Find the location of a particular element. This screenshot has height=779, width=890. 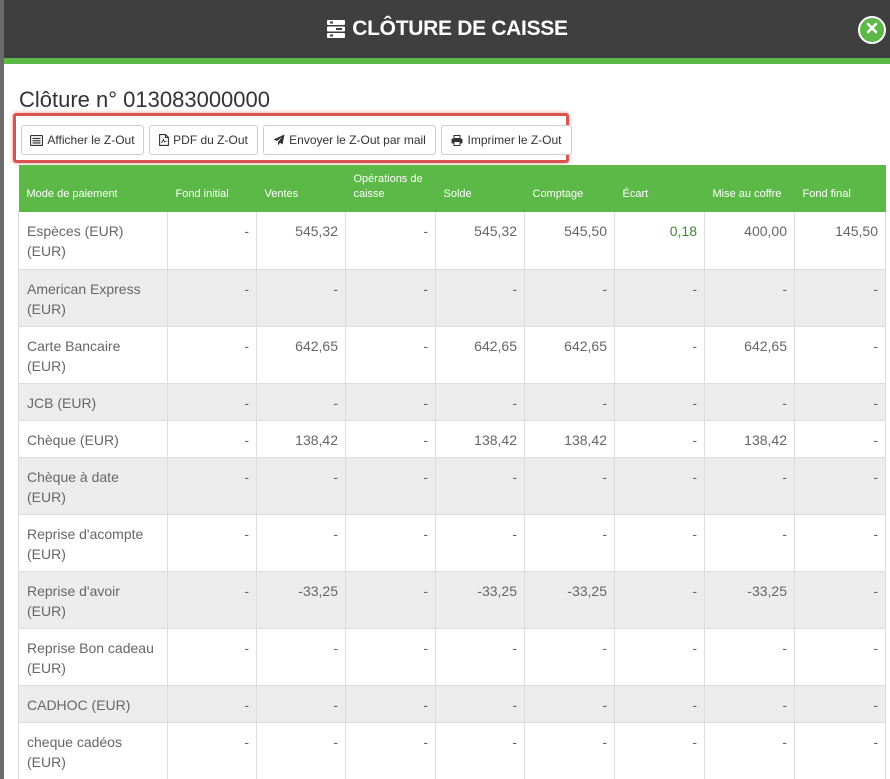

table-row: cheque cadéos (EUR) - - - - - - - - is located at coordinates (452, 750).